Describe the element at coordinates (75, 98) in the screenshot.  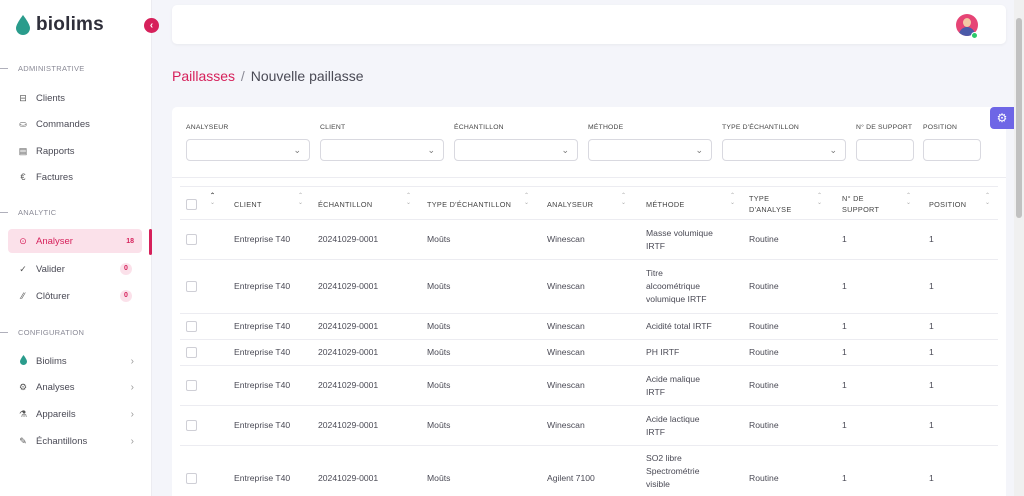
I see `sidebar-item-clients: ⊟ Clients` at that location.